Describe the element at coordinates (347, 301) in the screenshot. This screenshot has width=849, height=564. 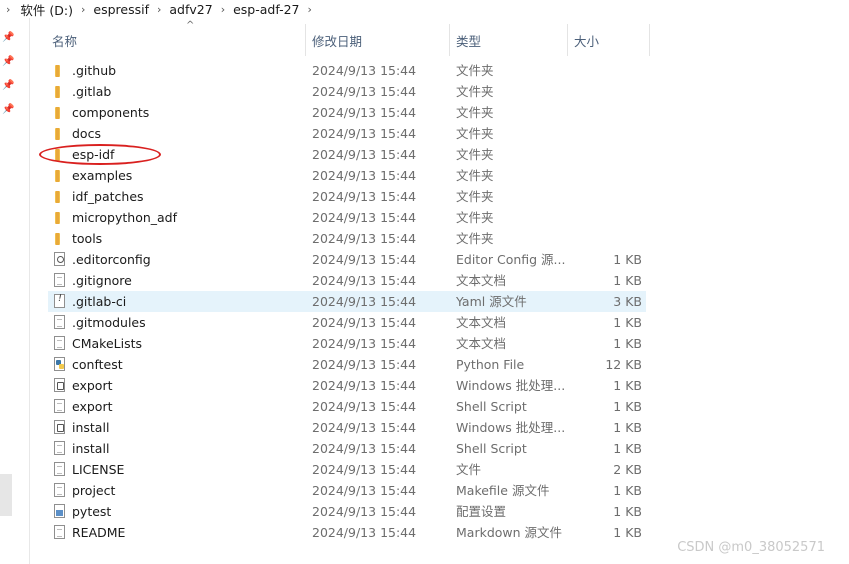
I see `file-row: .gitlab-ci 2024/9/13 15:44 Yaml 源文件 3 KB` at that location.